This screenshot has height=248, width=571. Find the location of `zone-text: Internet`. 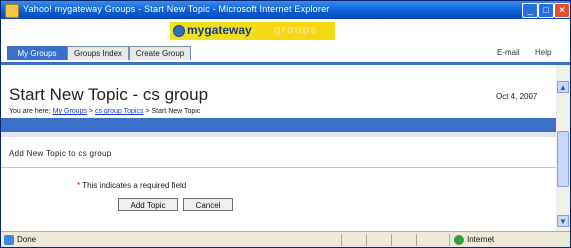

zone-text: Internet is located at coordinates (481, 239).